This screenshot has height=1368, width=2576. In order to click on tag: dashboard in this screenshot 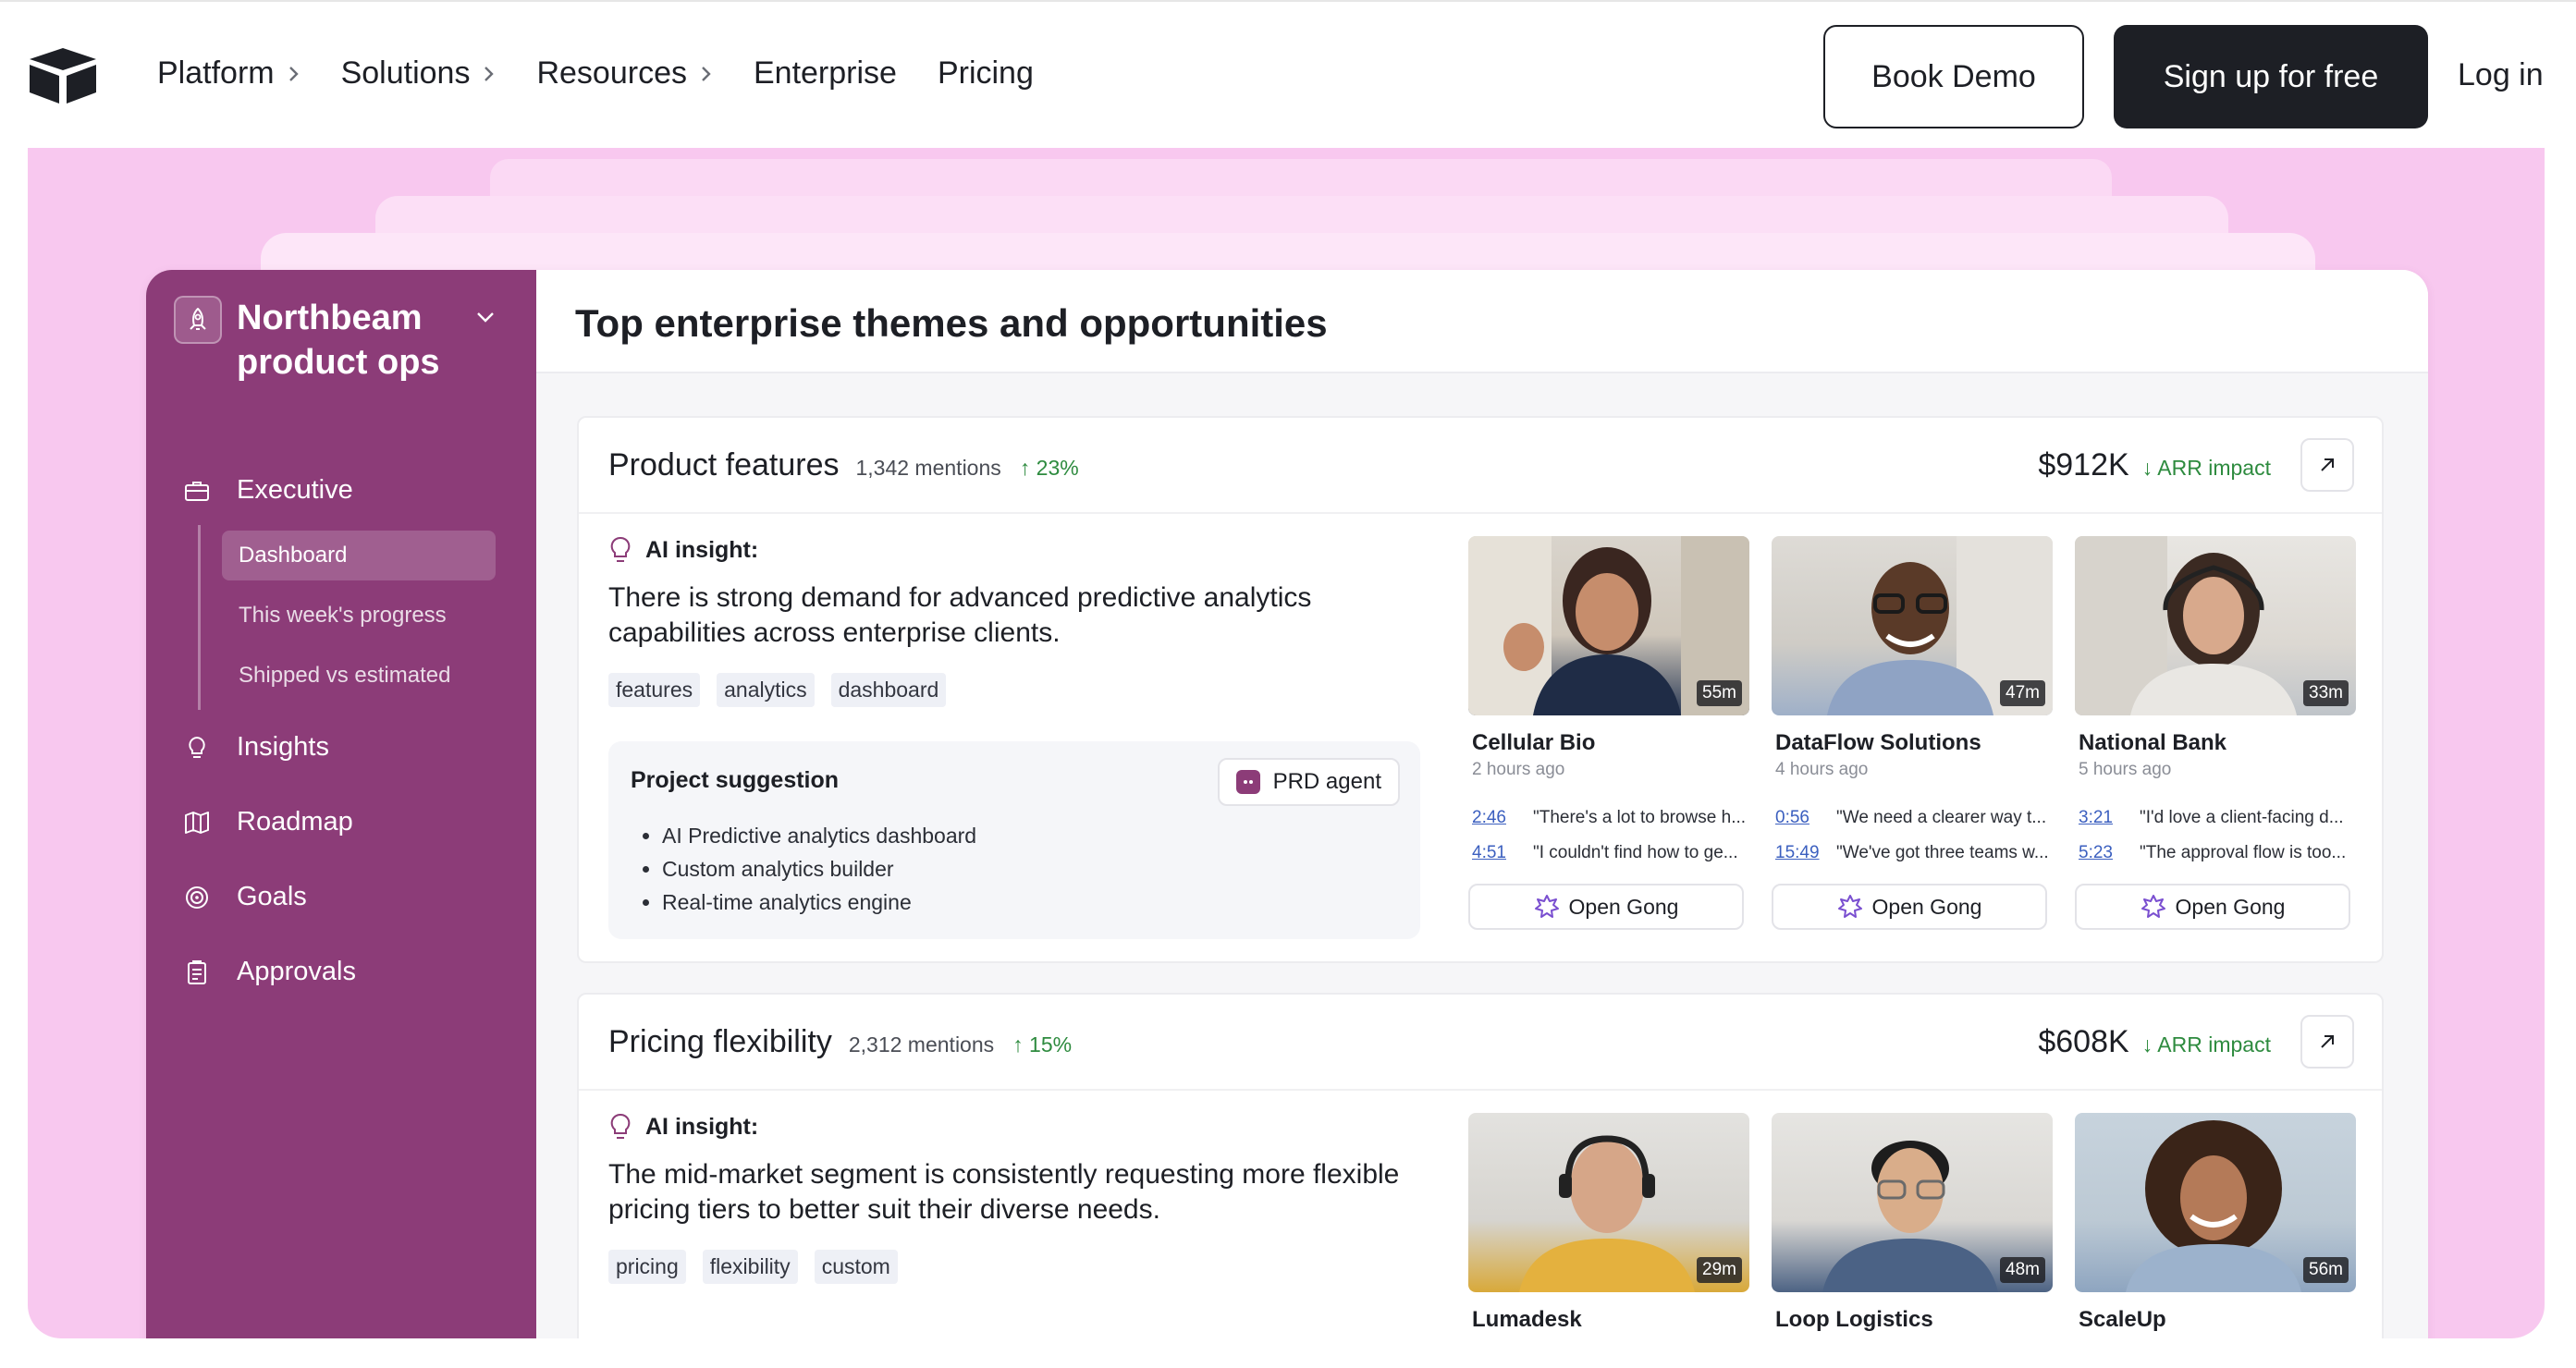, I will do `click(889, 690)`.